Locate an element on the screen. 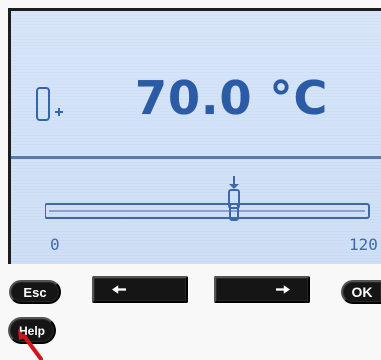 The height and width of the screenshot is (360, 381). display-divider is located at coordinates (196, 157).